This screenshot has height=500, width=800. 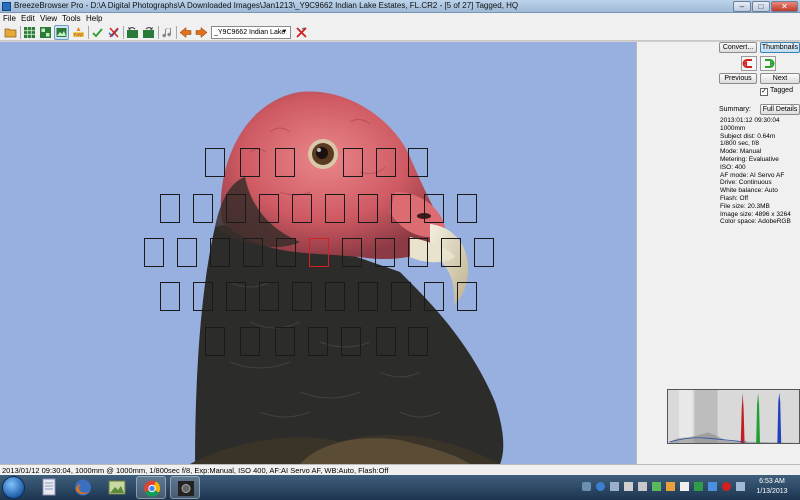 I want to click on audio-icon, so click(x=167, y=32).